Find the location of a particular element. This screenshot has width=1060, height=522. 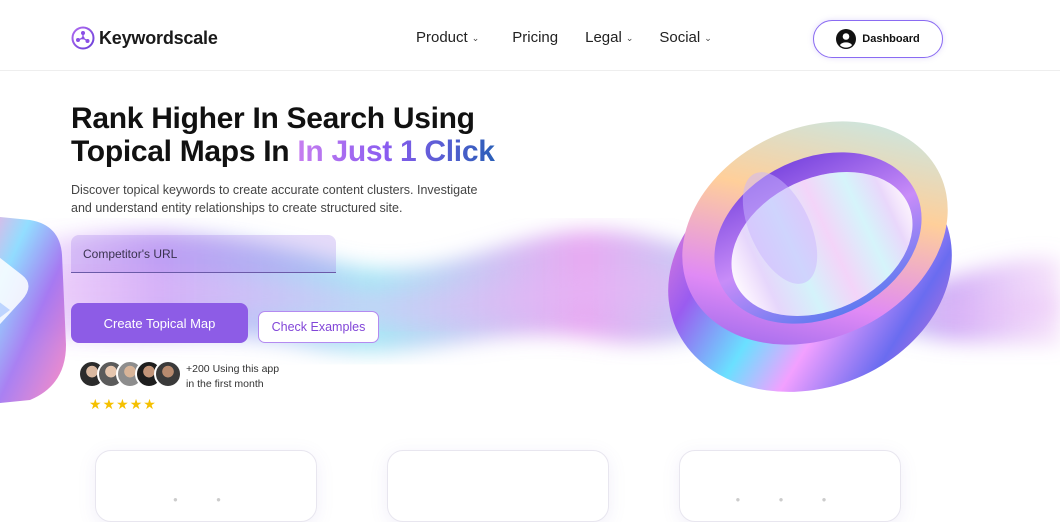

nav-item-product: Product ⌄ is located at coordinates (447, 37).